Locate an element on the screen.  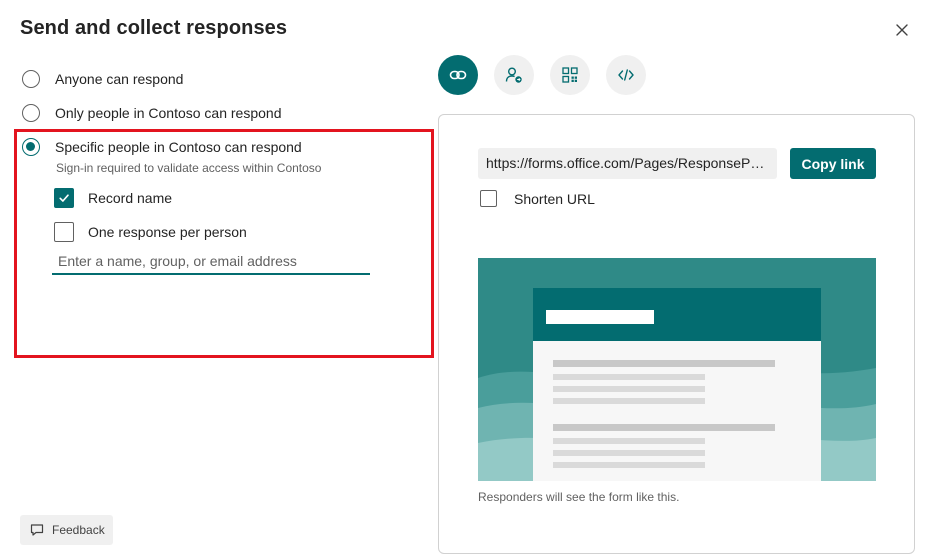
feedback-label: Feedback is located at coordinates (78, 530).